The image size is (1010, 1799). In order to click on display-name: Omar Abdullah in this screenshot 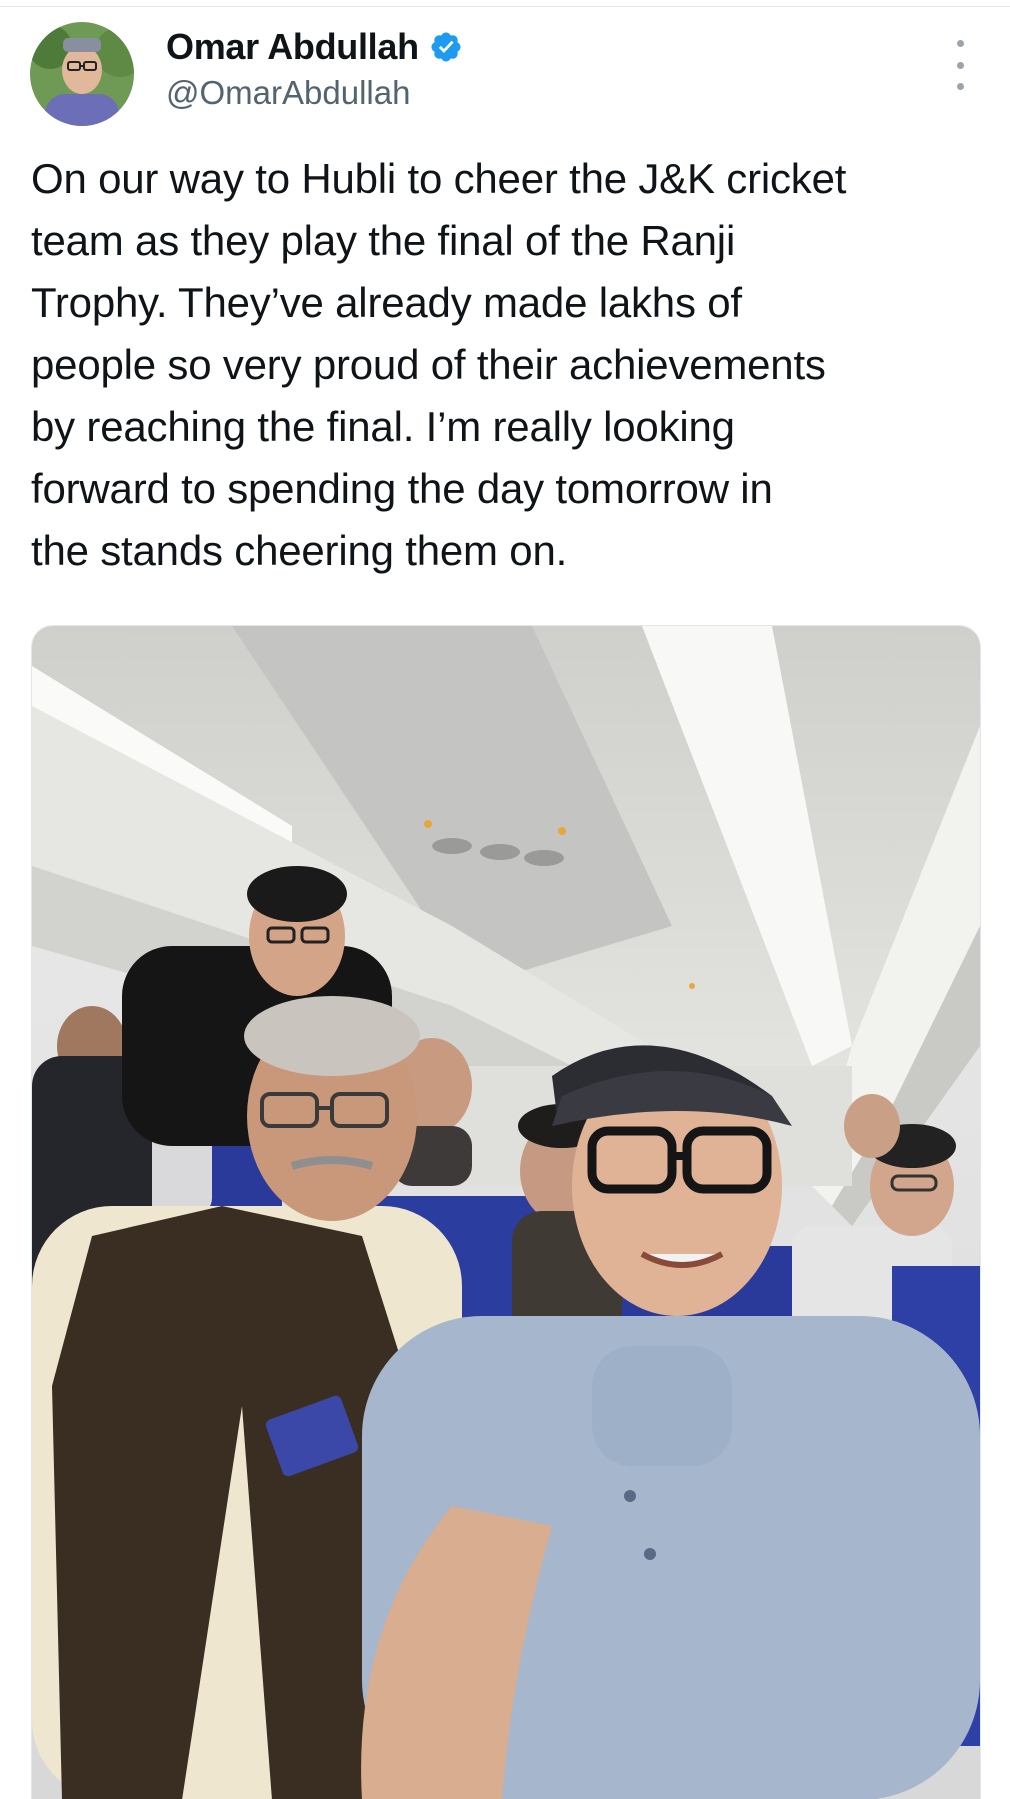, I will do `click(292, 47)`.